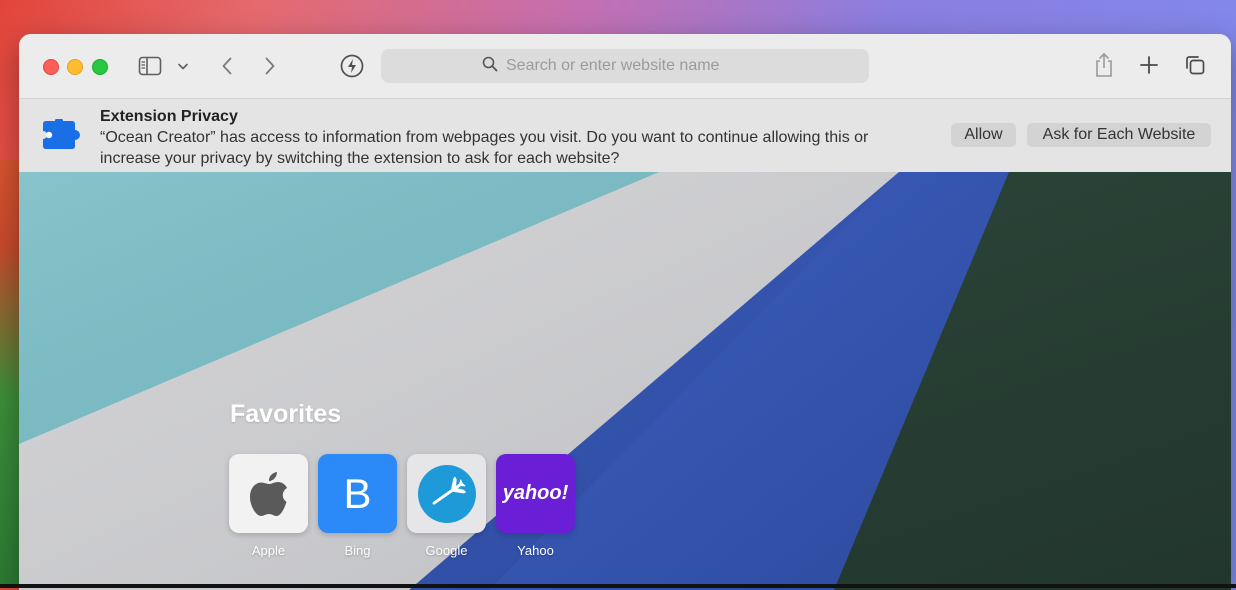 The height and width of the screenshot is (590, 1236). What do you see at coordinates (490, 66) in the screenshot?
I see `search-icon` at bounding box center [490, 66].